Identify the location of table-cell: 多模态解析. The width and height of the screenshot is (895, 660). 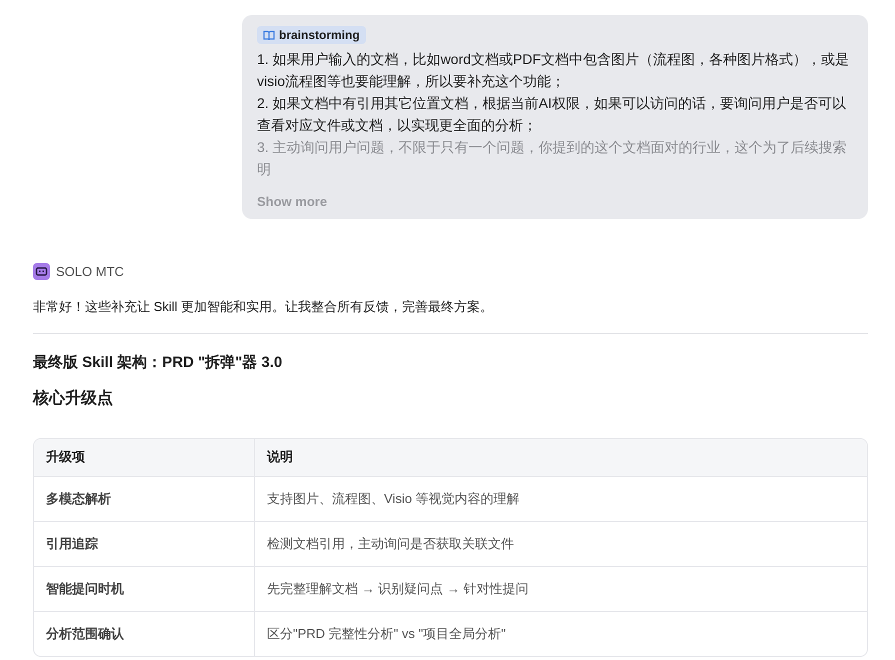
(144, 499).